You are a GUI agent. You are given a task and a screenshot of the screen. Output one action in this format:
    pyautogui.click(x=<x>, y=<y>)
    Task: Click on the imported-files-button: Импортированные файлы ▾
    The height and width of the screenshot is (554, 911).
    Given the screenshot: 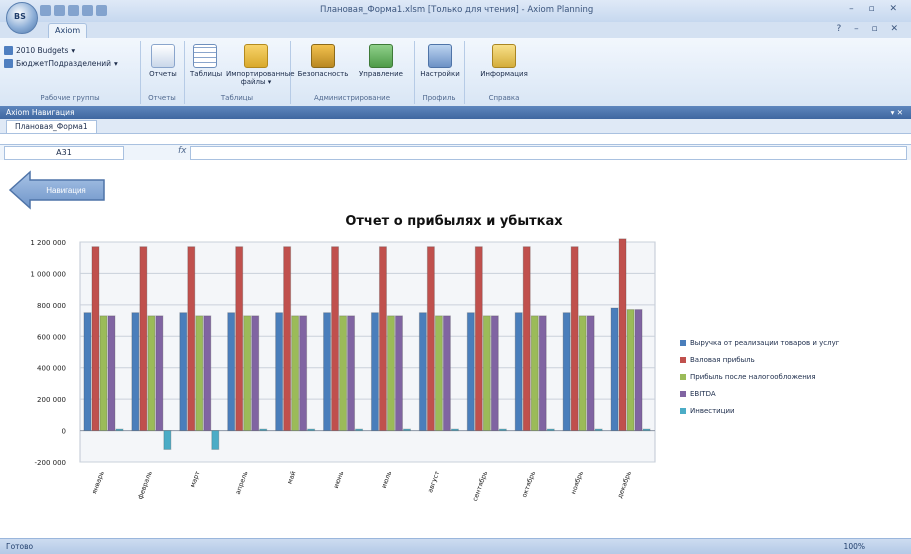 What is the action you would take?
    pyautogui.click(x=260, y=65)
    